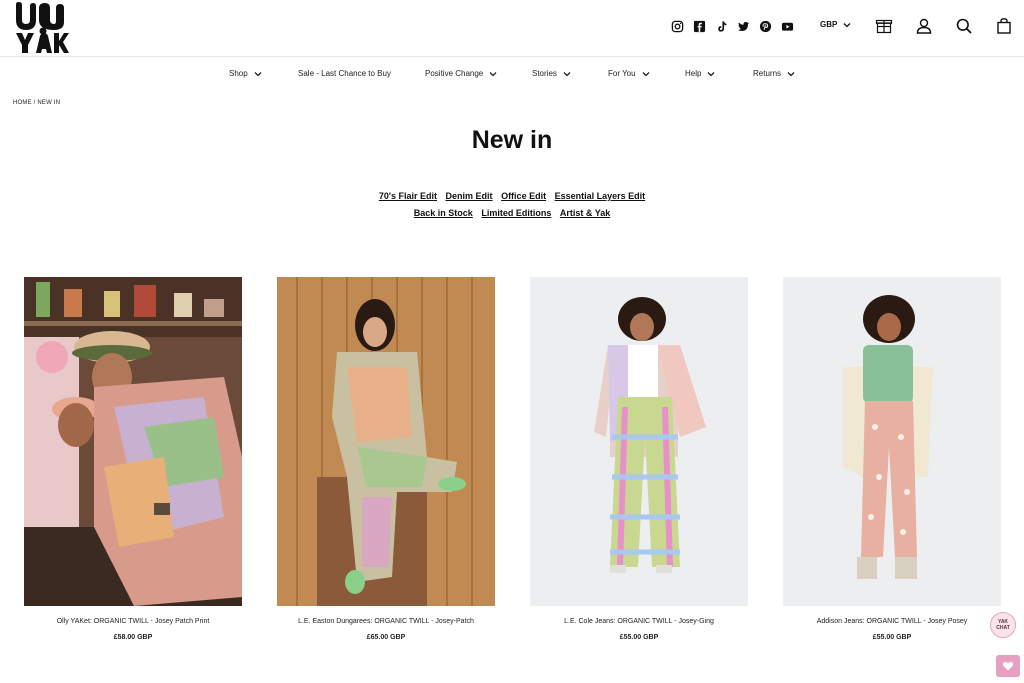 The width and height of the screenshot is (1024, 683). Describe the element at coordinates (443, 213) in the screenshot. I see `edit-link-back-in-stock: Back in Stock` at that location.